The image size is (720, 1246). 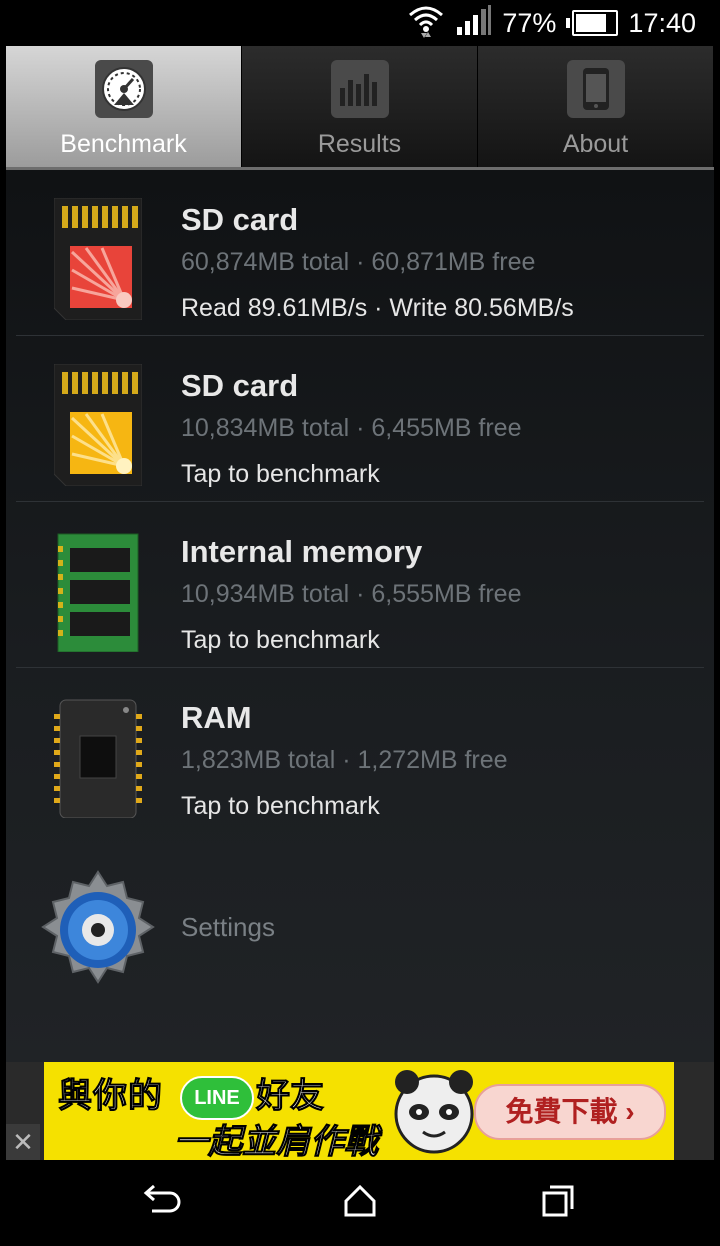 I want to click on signal-icon, so click(x=474, y=23).